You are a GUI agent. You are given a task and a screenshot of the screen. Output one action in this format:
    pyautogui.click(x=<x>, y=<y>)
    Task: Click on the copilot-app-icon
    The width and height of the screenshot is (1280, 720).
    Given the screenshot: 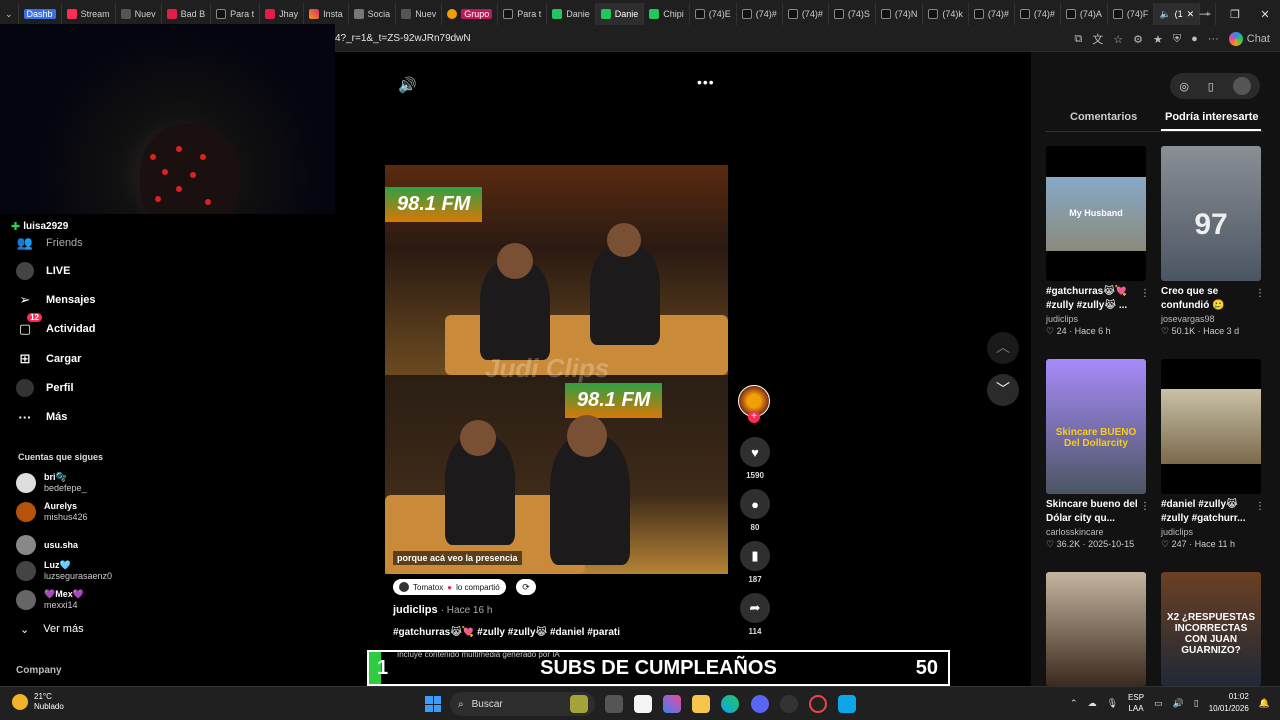 What is the action you would take?
    pyautogui.click(x=672, y=704)
    